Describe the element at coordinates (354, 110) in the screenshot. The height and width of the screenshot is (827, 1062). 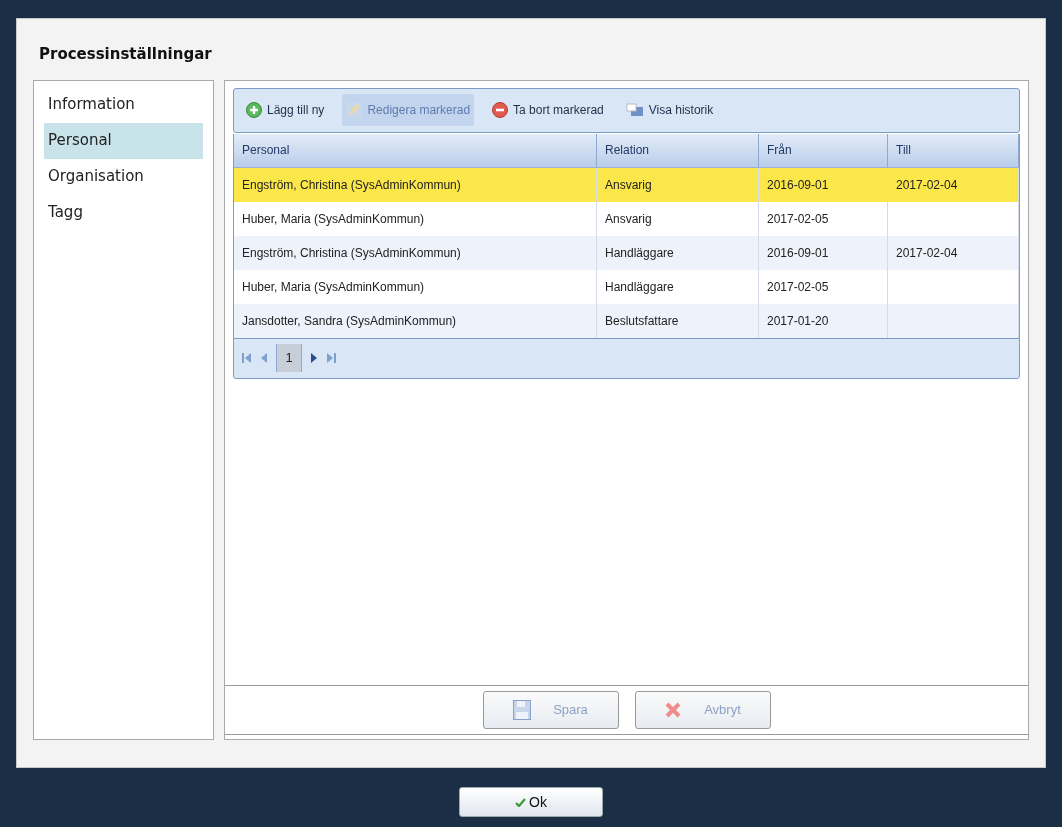
I see `pencil-icon` at that location.